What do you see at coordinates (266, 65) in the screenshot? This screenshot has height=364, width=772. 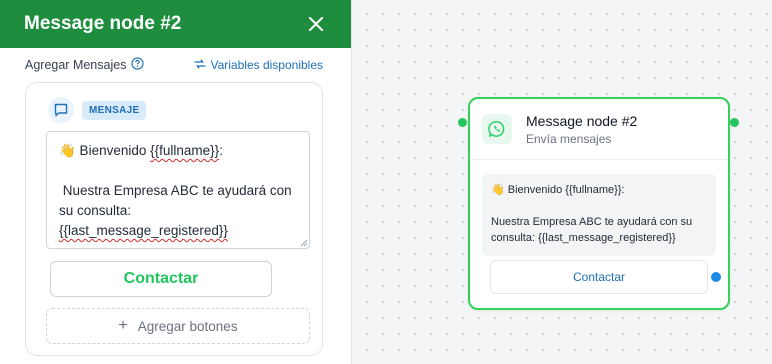 I see `variables-link-label: Variables disponibles` at bounding box center [266, 65].